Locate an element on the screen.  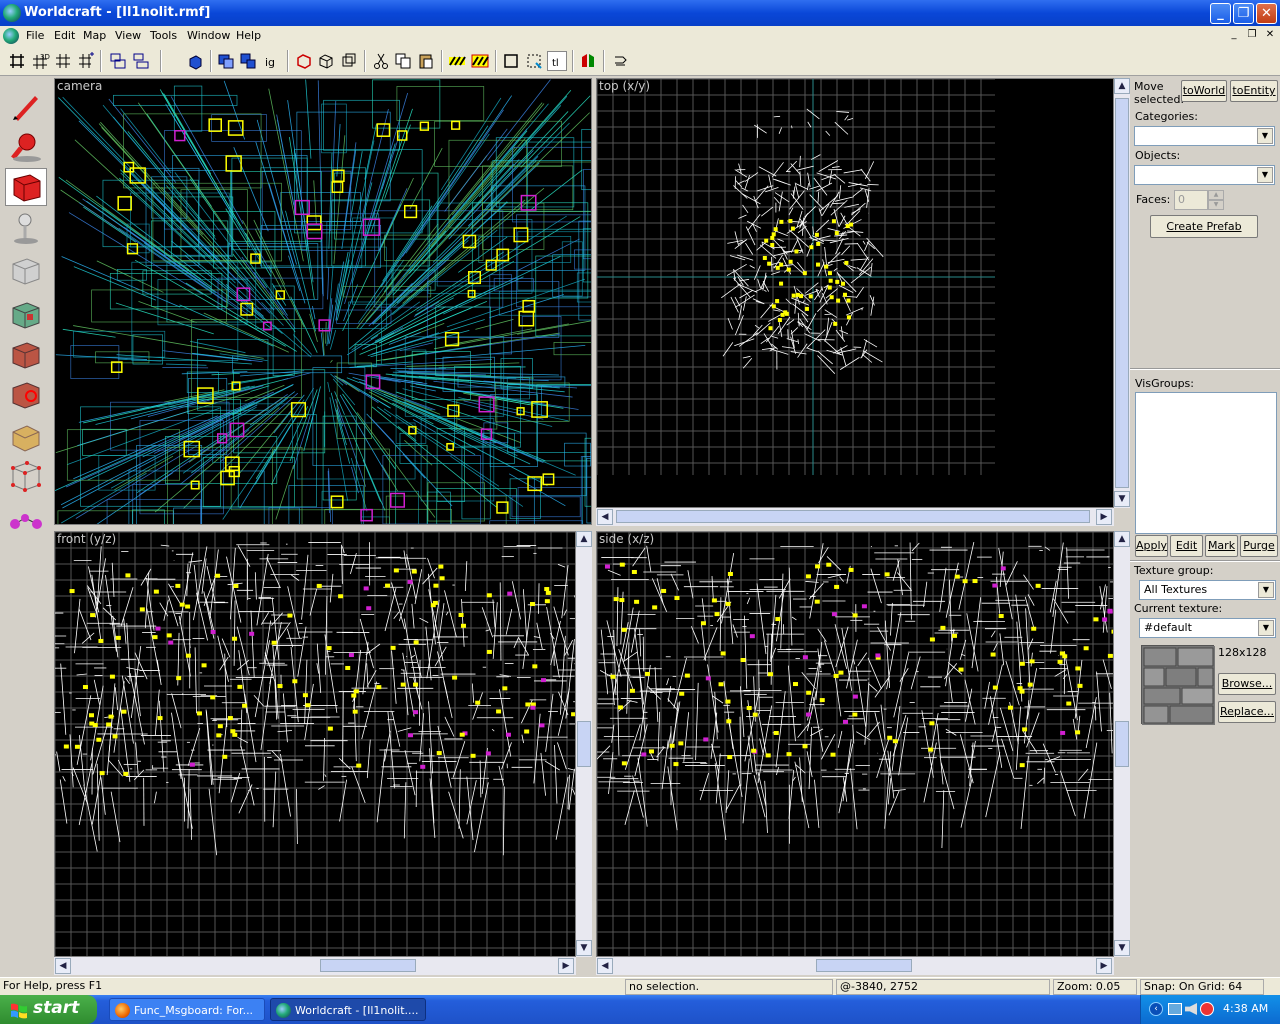
path-tool-icon is located at coordinates (26, 521).